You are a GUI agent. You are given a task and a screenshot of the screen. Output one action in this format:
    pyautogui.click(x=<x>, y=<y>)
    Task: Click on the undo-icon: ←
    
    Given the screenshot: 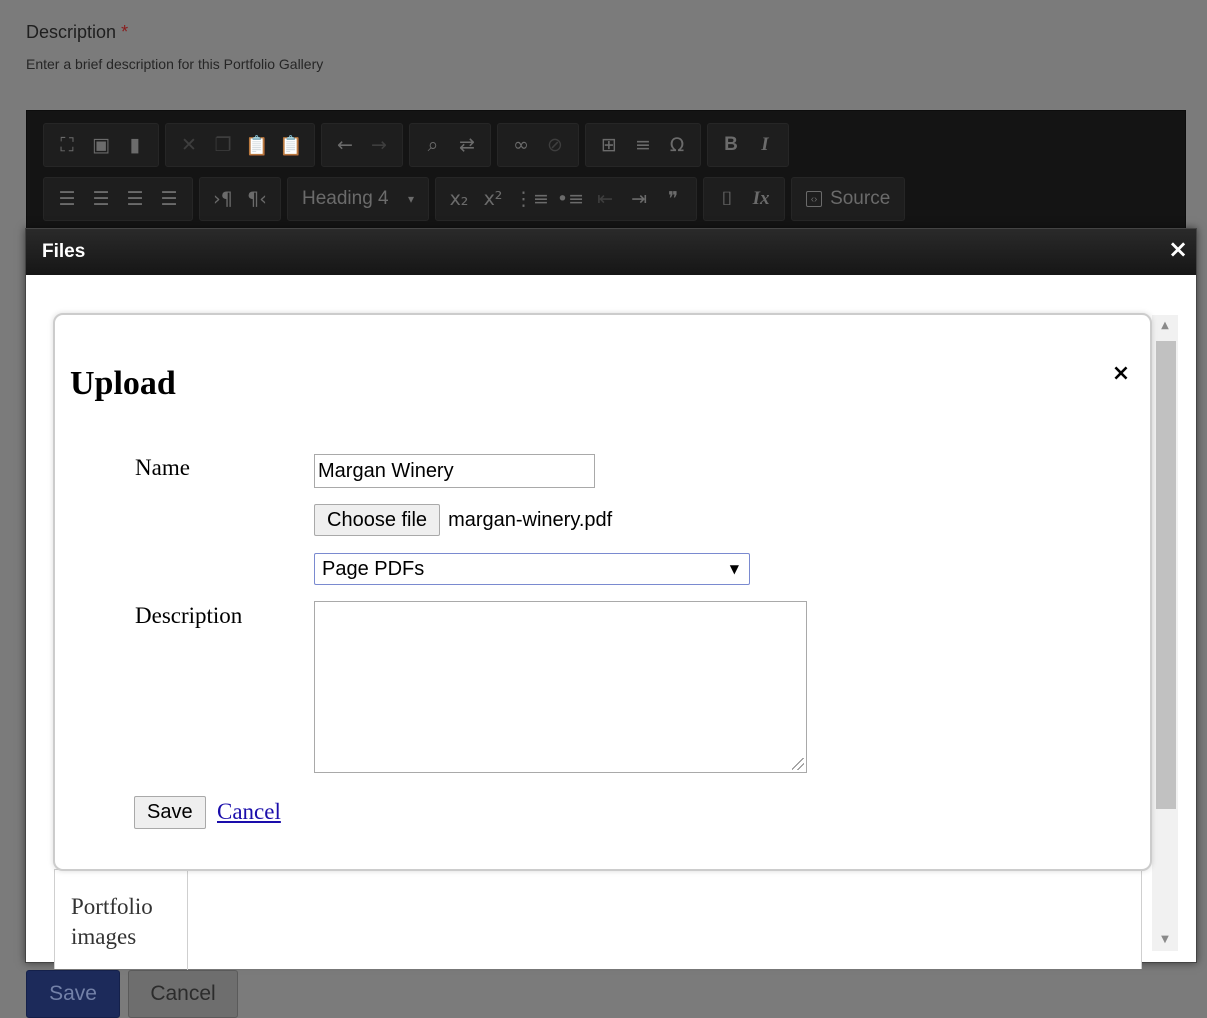 What is the action you would take?
    pyautogui.click(x=345, y=145)
    